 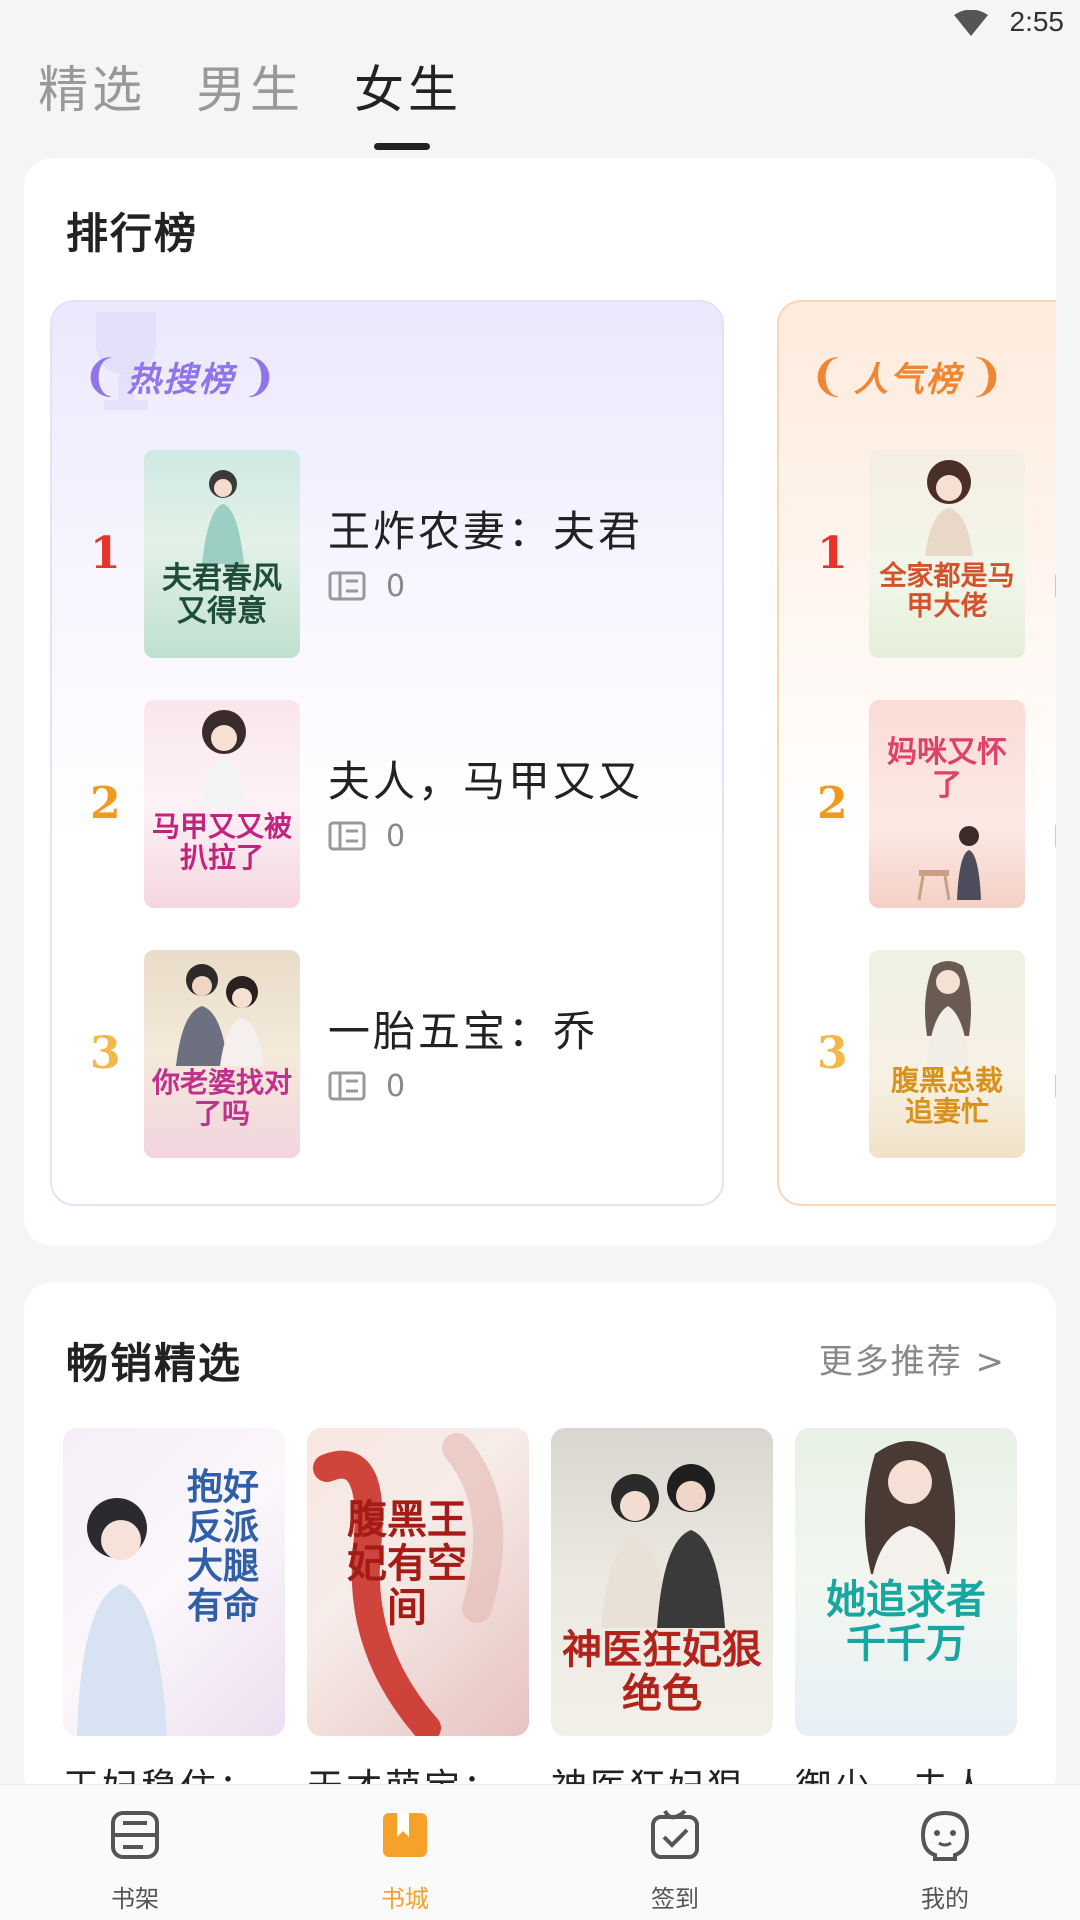 I want to click on popularity-panel: ❨ 人气榜 ❩ 1 全家都是马甲大佬 腹, so click(x=916, y=753).